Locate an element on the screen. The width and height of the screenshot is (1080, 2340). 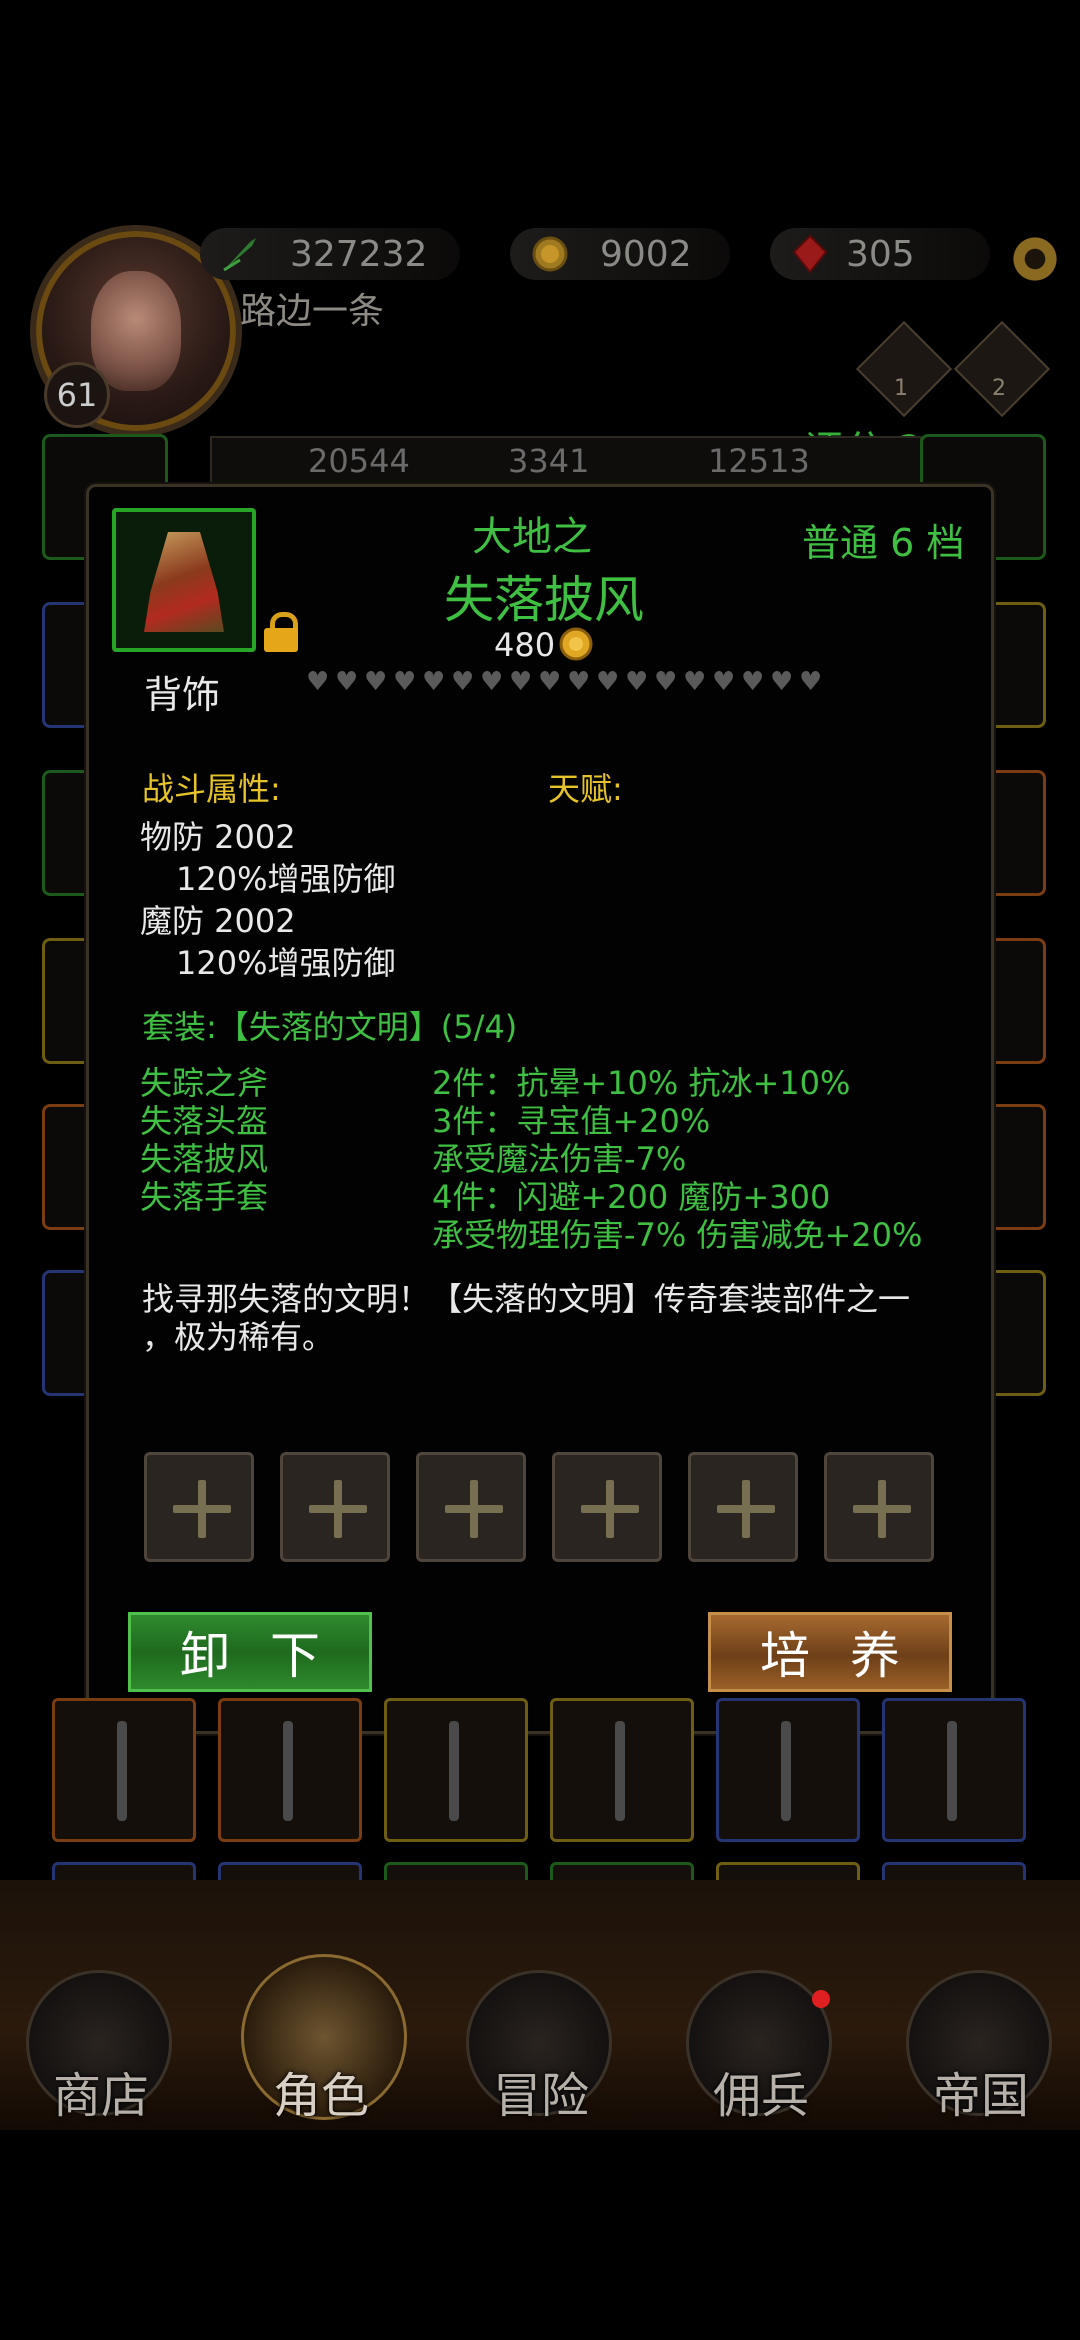
stat-magic-defense: 魔防 2002 is located at coordinates (218, 921).